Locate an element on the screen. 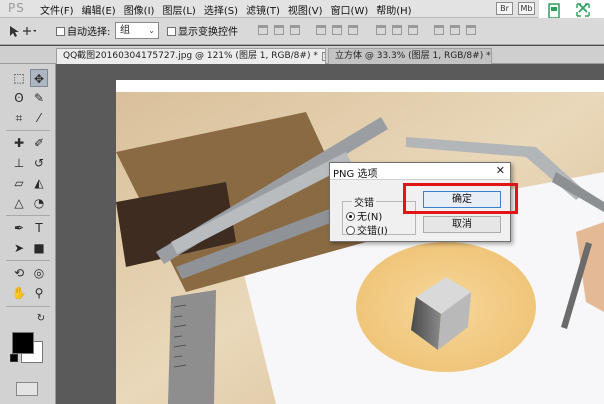  cancel-button: 取消 is located at coordinates (462, 224).